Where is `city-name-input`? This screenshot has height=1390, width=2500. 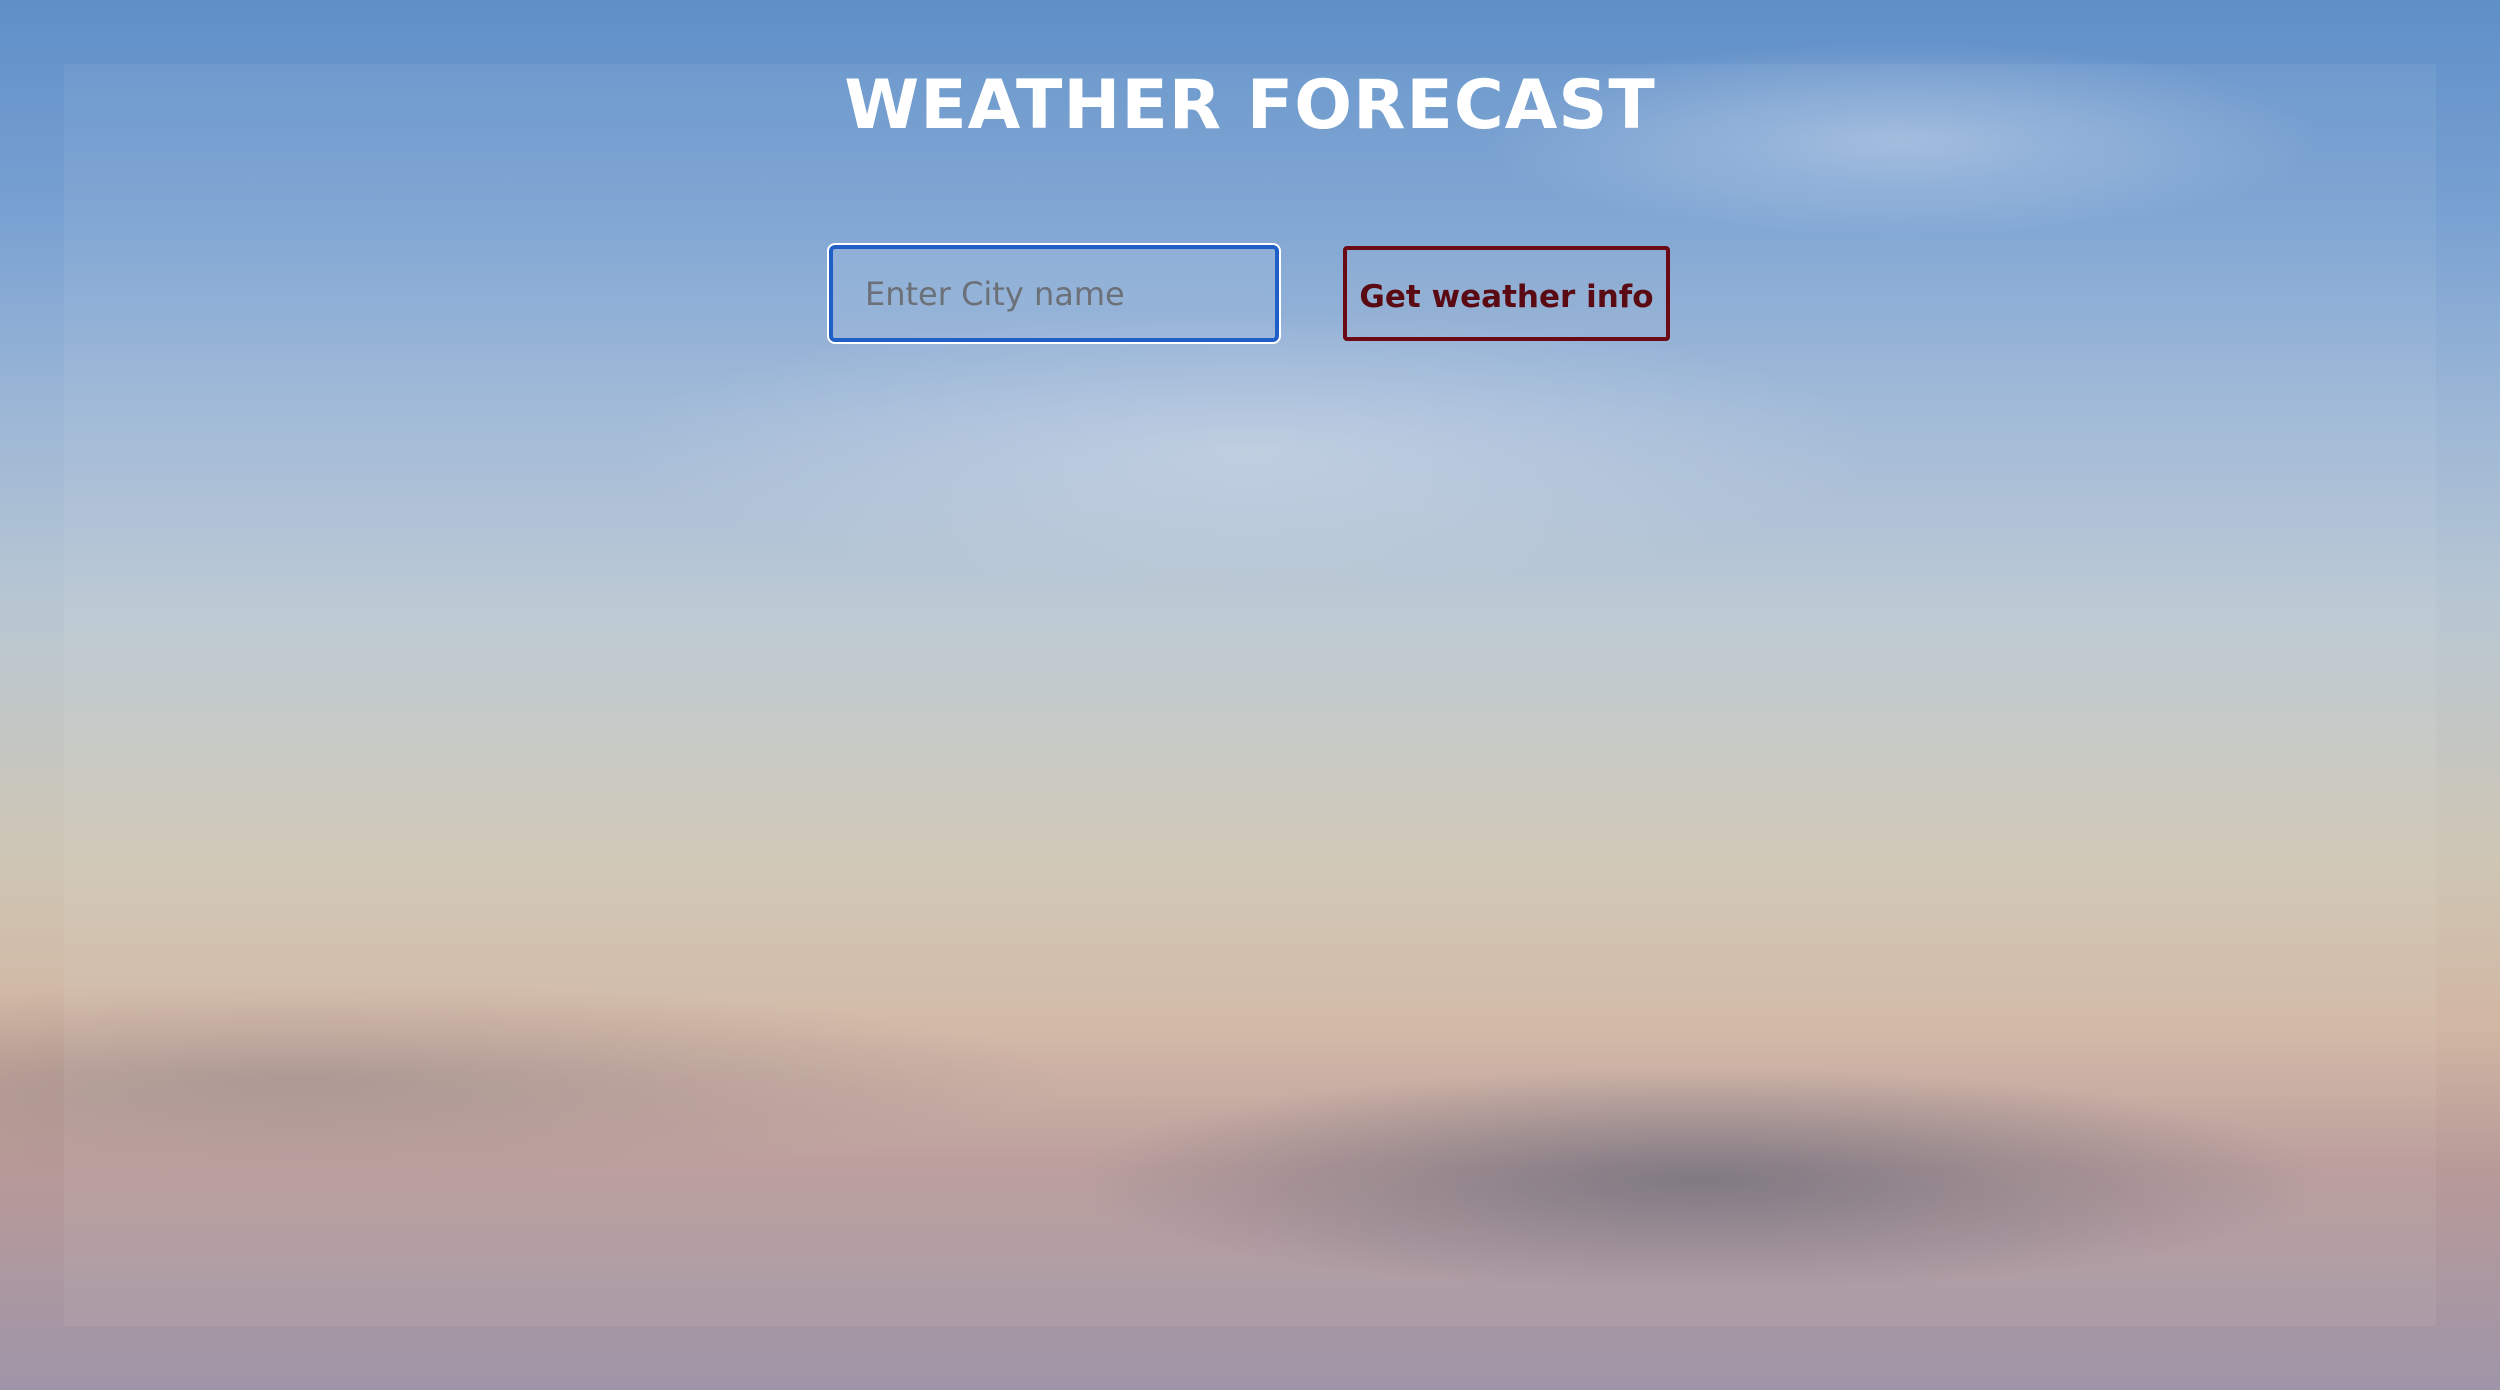 city-name-input is located at coordinates (1054, 293).